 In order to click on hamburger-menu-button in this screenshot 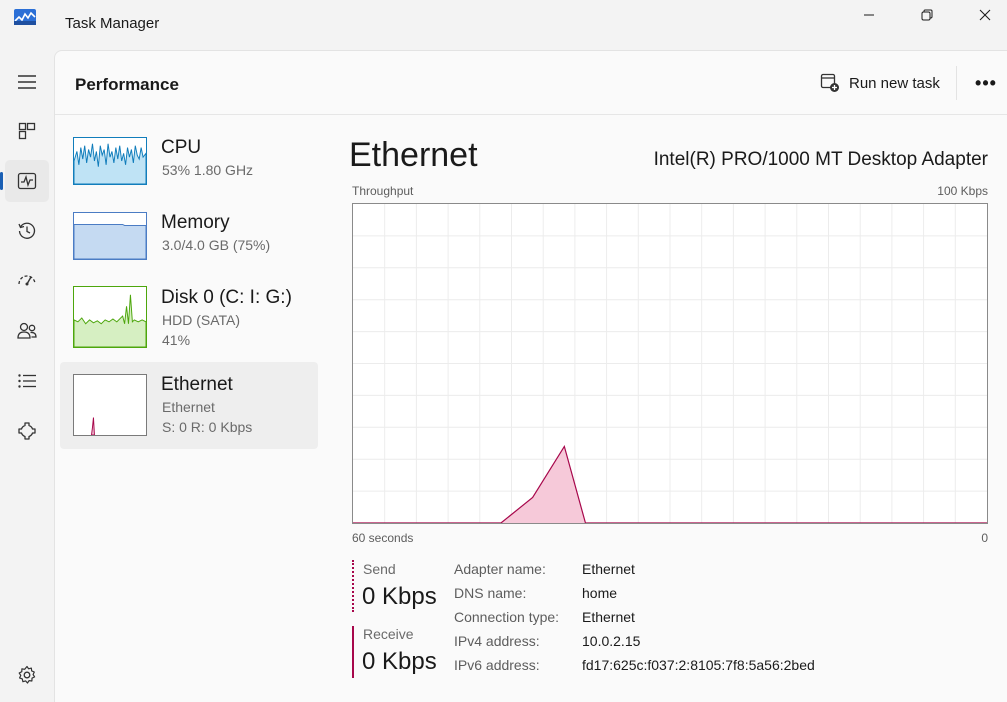, I will do `click(27, 82)`.